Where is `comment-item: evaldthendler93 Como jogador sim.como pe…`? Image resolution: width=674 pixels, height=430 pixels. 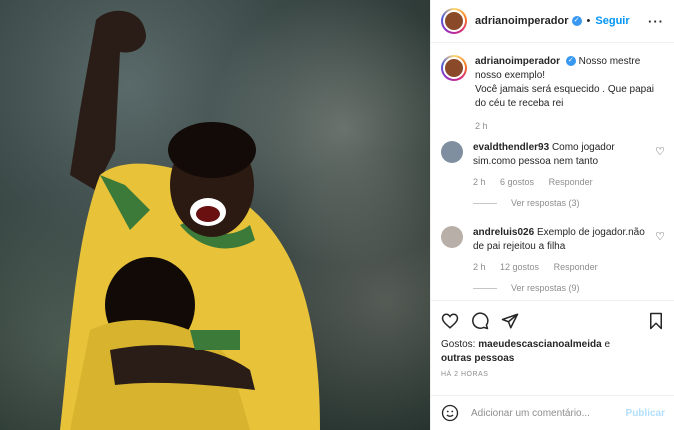 comment-item: evaldthendler93 Como jogador sim.como pe… is located at coordinates (552, 165).